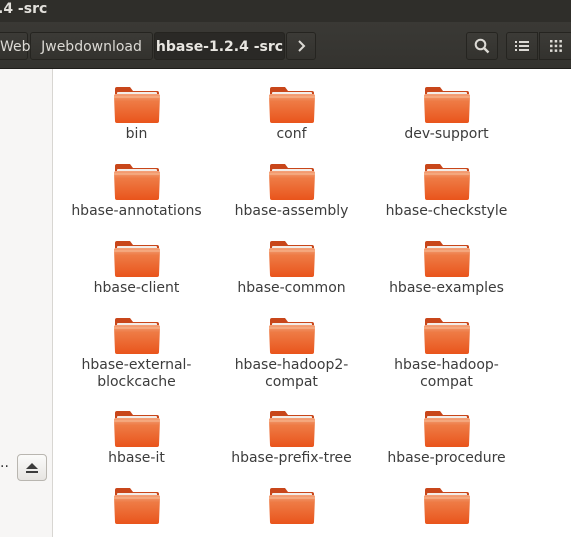  What do you see at coordinates (291, 211) in the screenshot?
I see `folder-name: hbase-assembly` at bounding box center [291, 211].